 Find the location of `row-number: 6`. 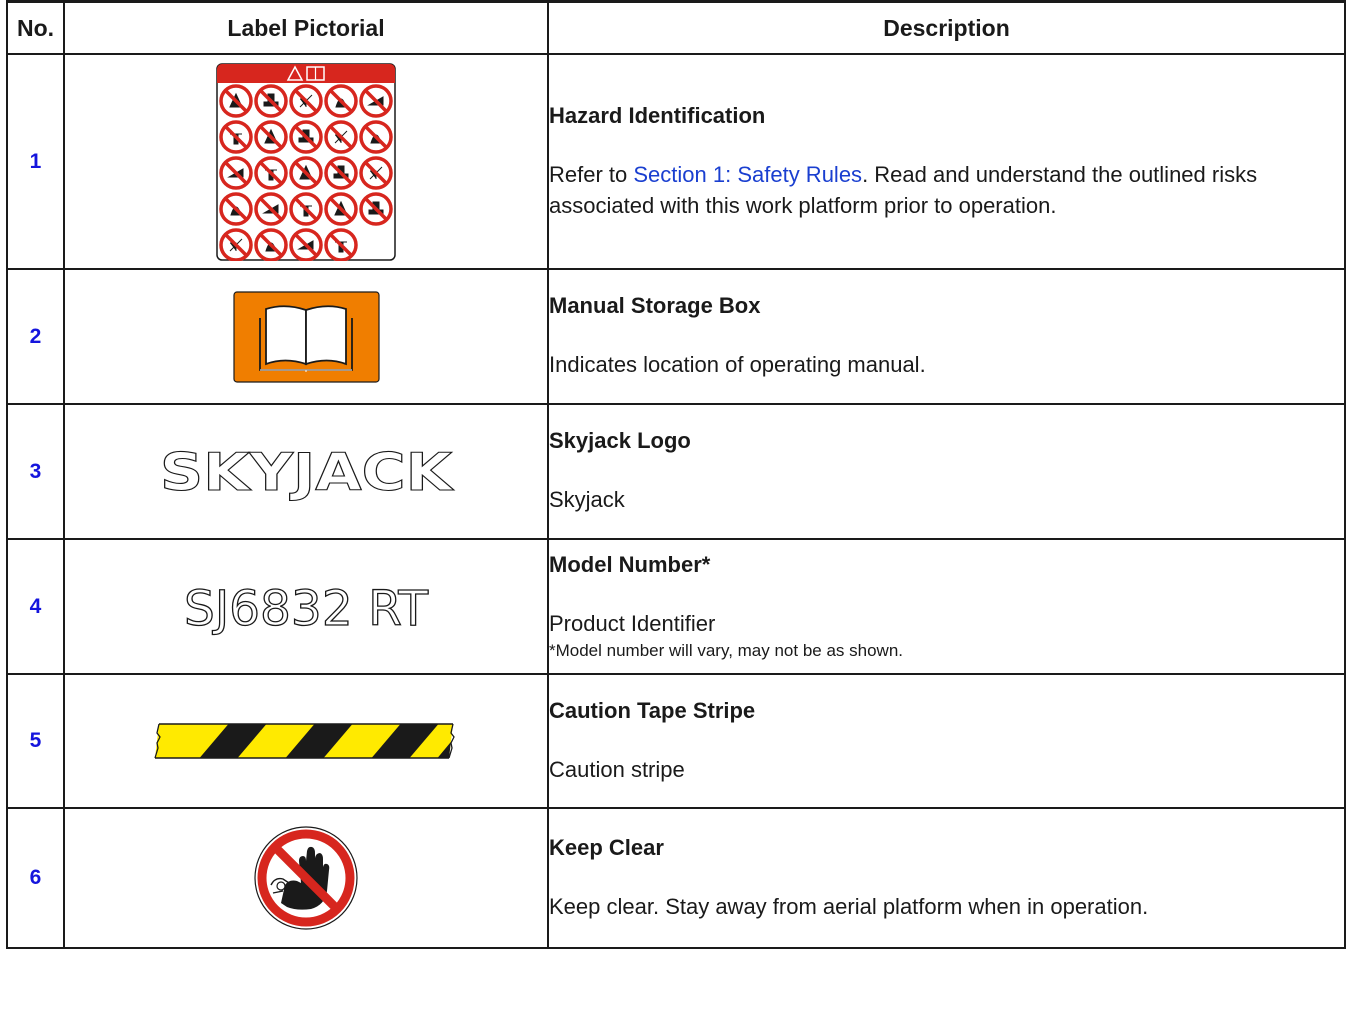

row-number: 6 is located at coordinates (35, 878).